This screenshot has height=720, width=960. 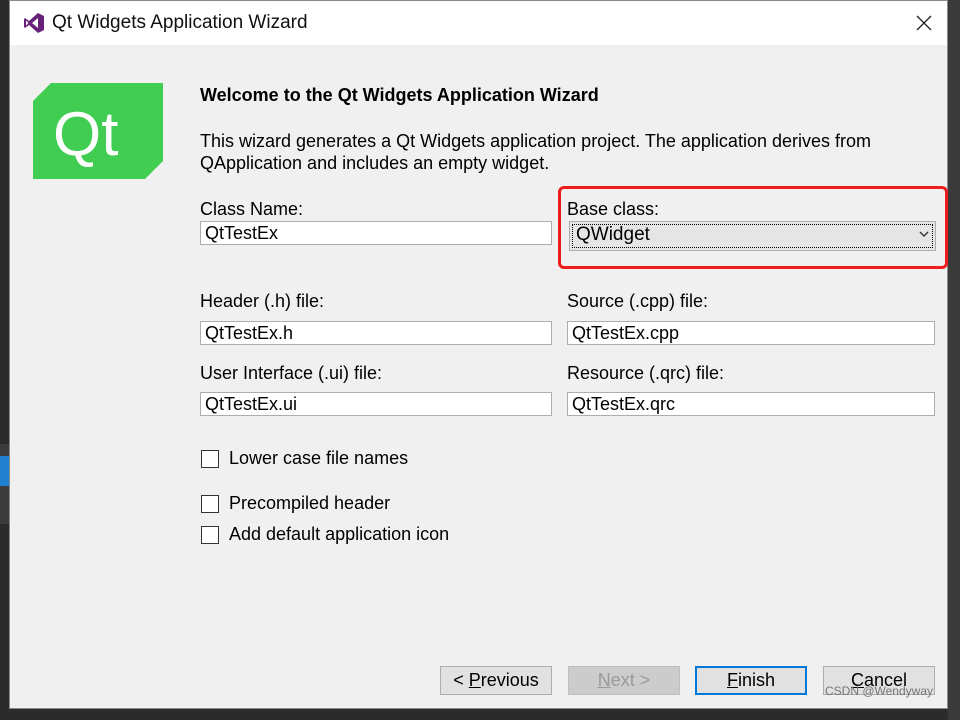 What do you see at coordinates (210, 534) in the screenshot?
I see `default-icon-checkbox` at bounding box center [210, 534].